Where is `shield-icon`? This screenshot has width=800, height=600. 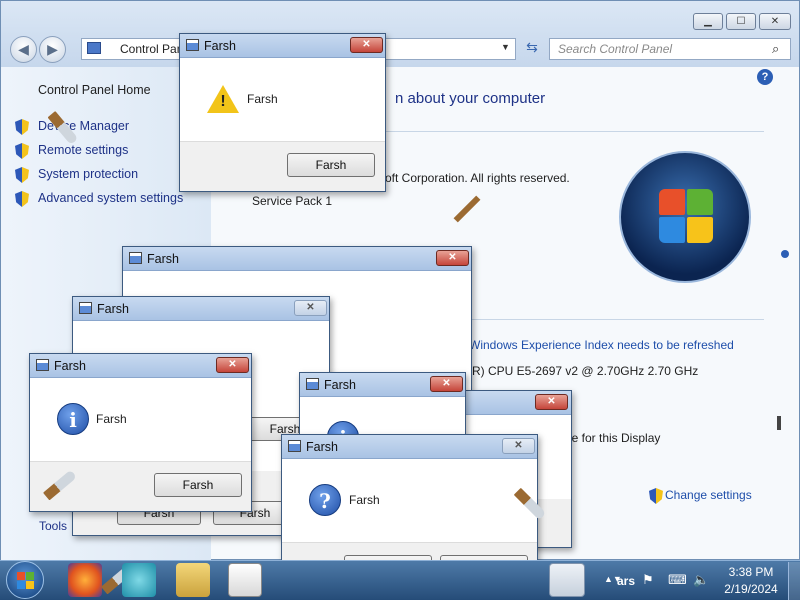 shield-icon is located at coordinates (656, 496).